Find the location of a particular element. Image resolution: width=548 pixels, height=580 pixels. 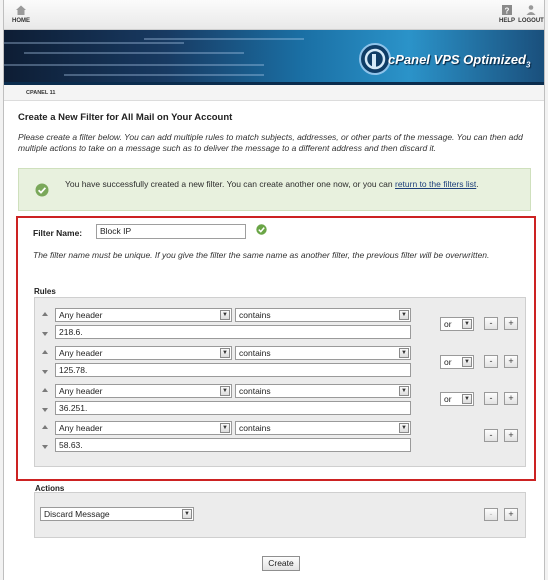

success-tail: . is located at coordinates (477, 184).